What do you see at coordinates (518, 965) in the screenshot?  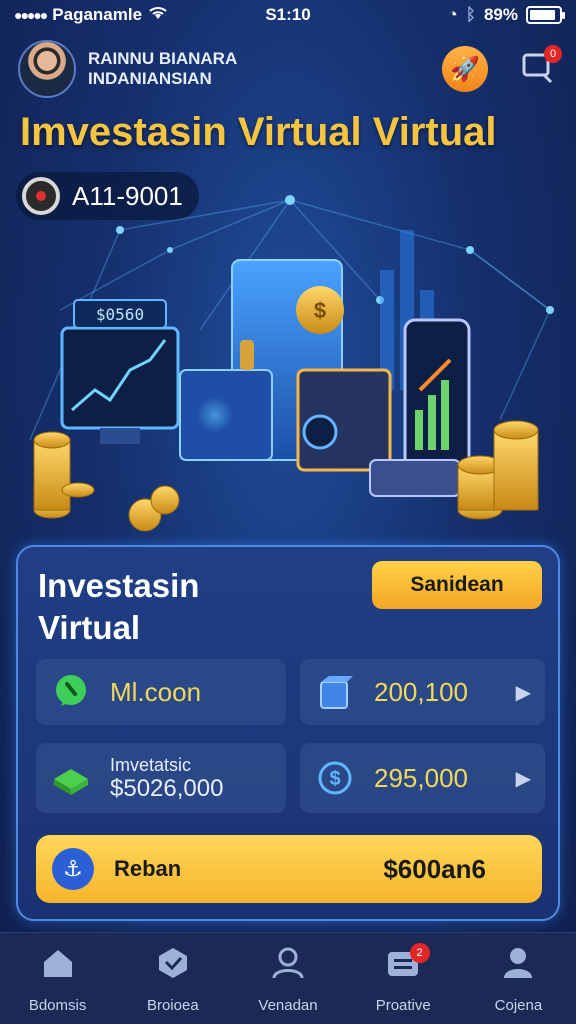 I see `person-icon` at bounding box center [518, 965].